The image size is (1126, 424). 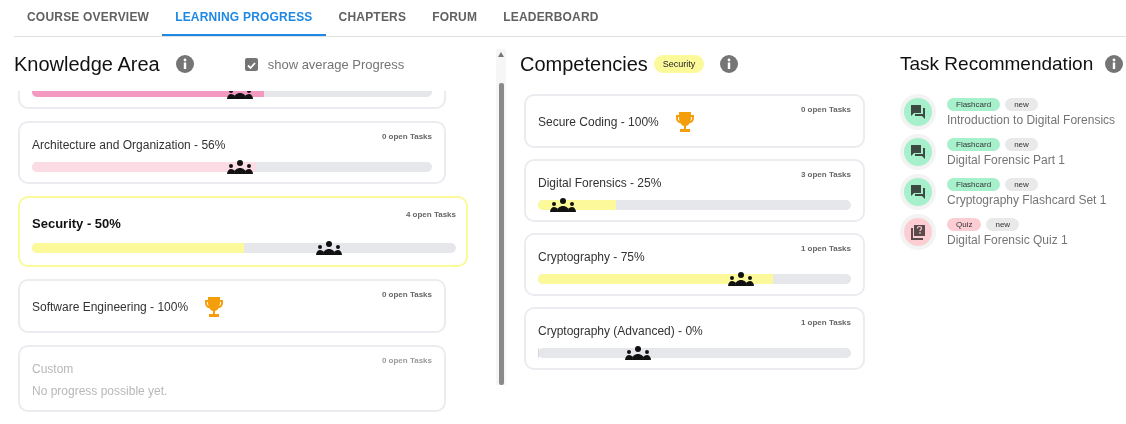 I want to click on progress-card: Architecture and Organization - 56% 0 open Tasks, so click(x=232, y=152).